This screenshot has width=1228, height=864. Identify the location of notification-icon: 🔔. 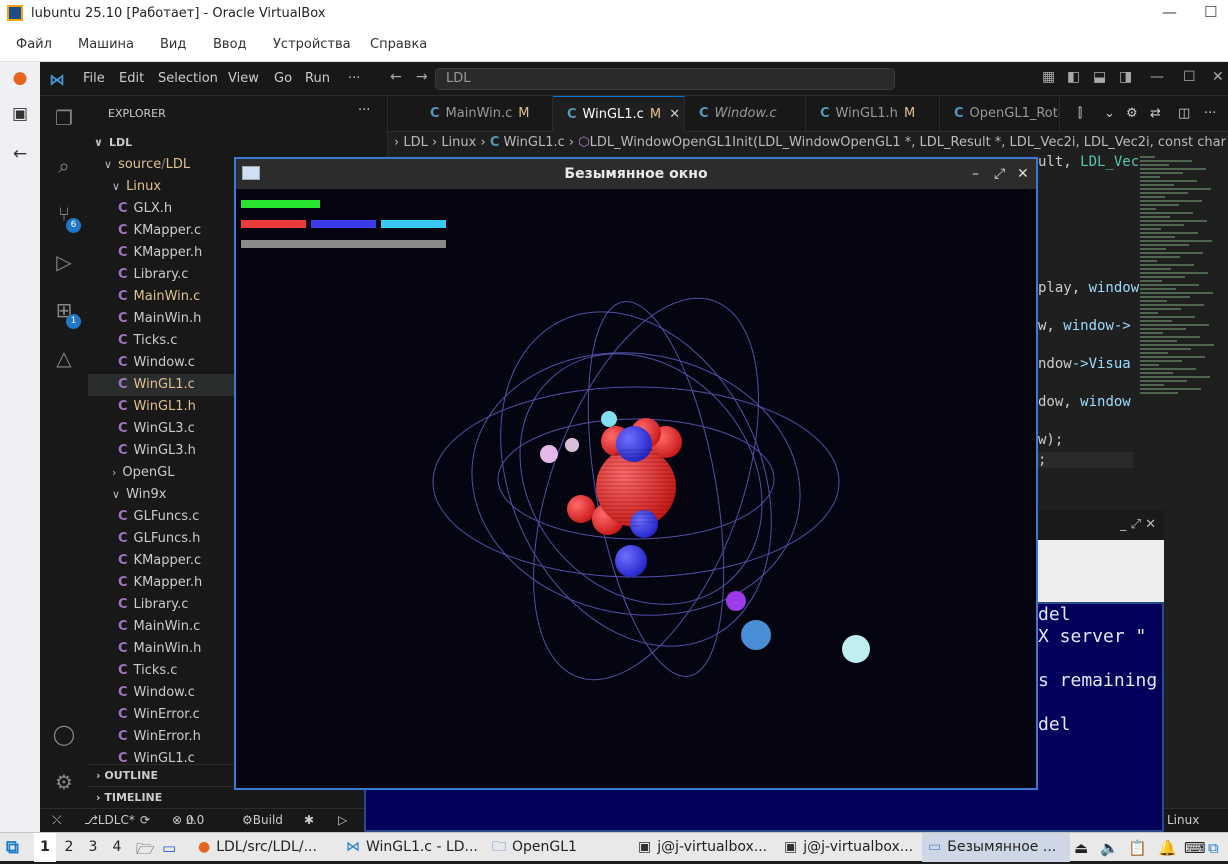
(1167, 848).